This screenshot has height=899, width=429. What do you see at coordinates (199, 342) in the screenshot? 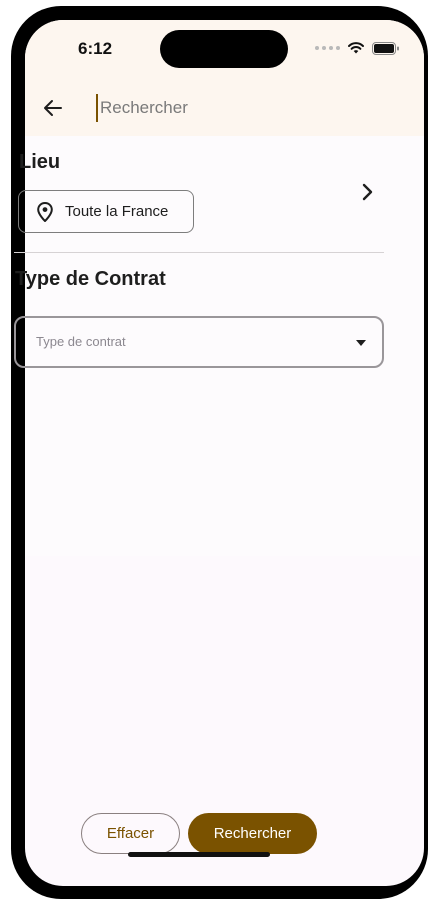
I see `contract-type-select: Type de contrat` at bounding box center [199, 342].